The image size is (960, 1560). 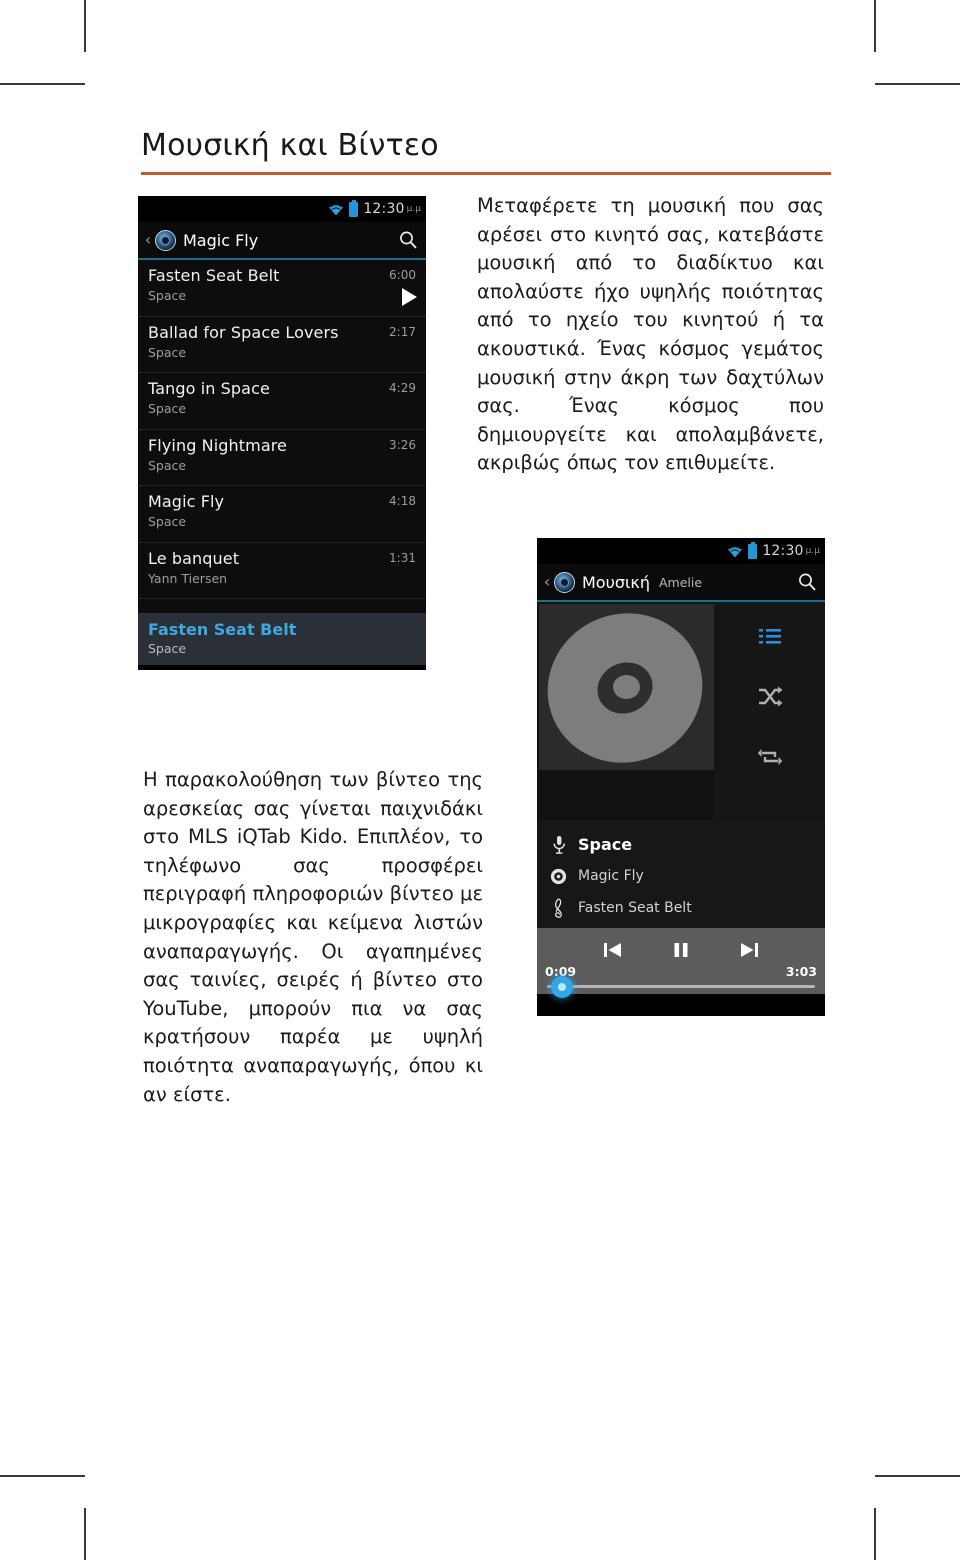 What do you see at coordinates (402, 331) in the screenshot?
I see `track-duration: 2:17` at bounding box center [402, 331].